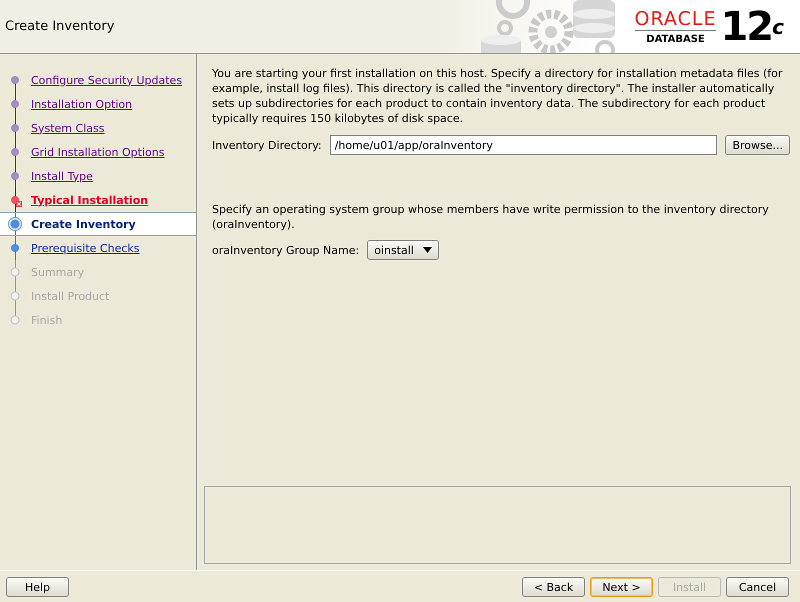  I want to click on step-link: Typical Installation, so click(89, 200).